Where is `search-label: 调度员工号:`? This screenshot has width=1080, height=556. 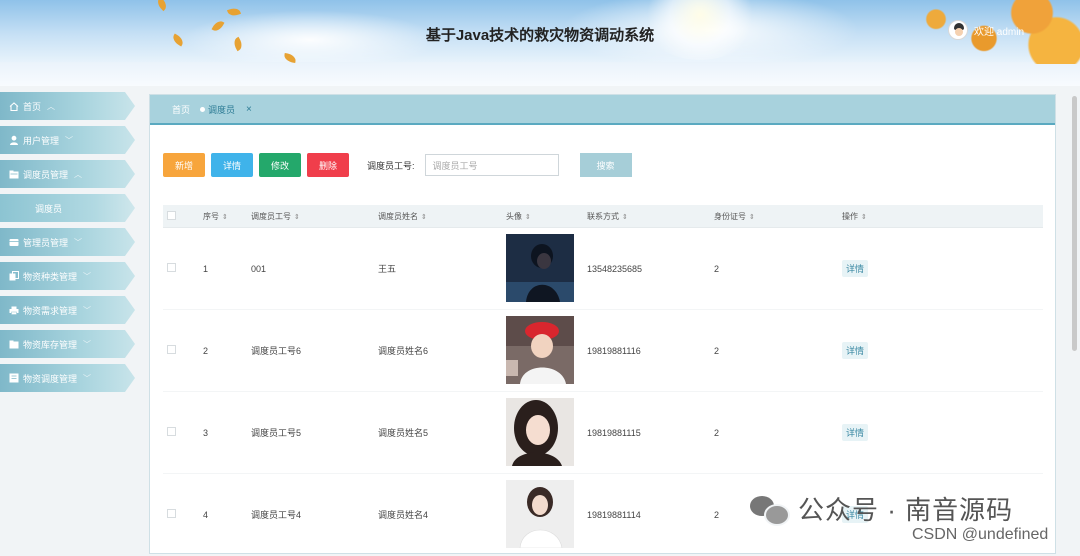 search-label: 调度员工号: is located at coordinates (391, 165).